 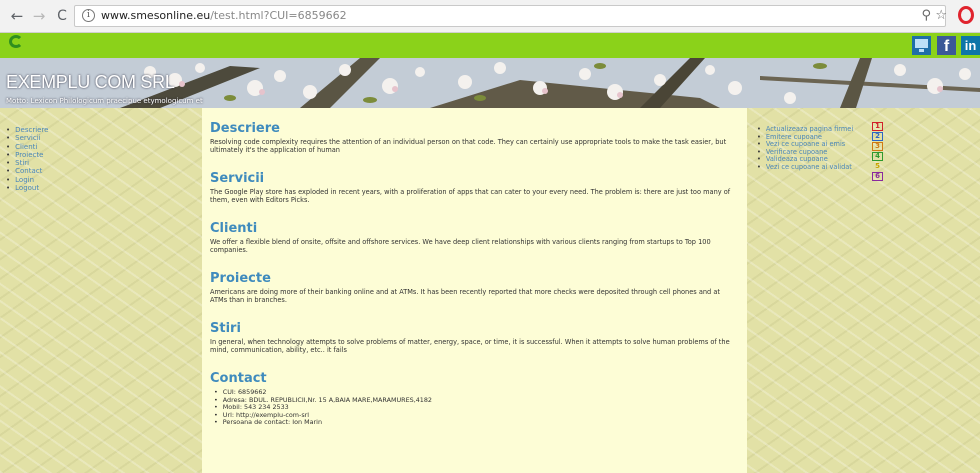 What do you see at coordinates (926, 15) in the screenshot?
I see `zoom-icon: ⚲` at bounding box center [926, 15].